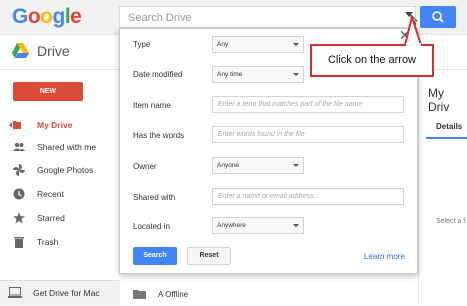  I want to click on sidebar-item-trash: Trash, so click(60, 243).